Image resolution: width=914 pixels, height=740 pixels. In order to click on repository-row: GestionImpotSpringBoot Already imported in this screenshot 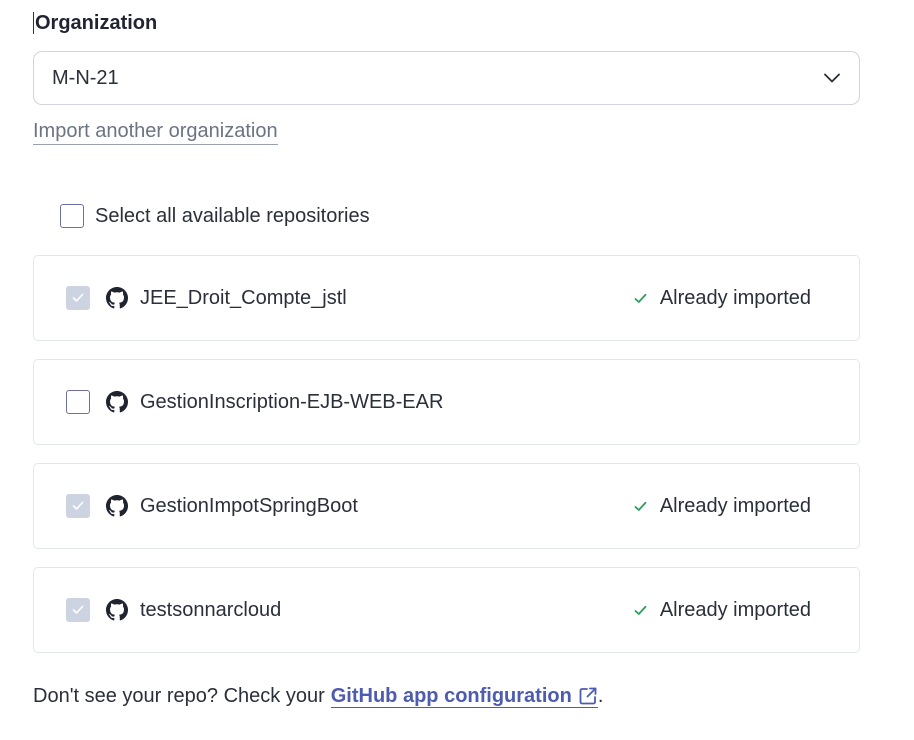, I will do `click(446, 506)`.